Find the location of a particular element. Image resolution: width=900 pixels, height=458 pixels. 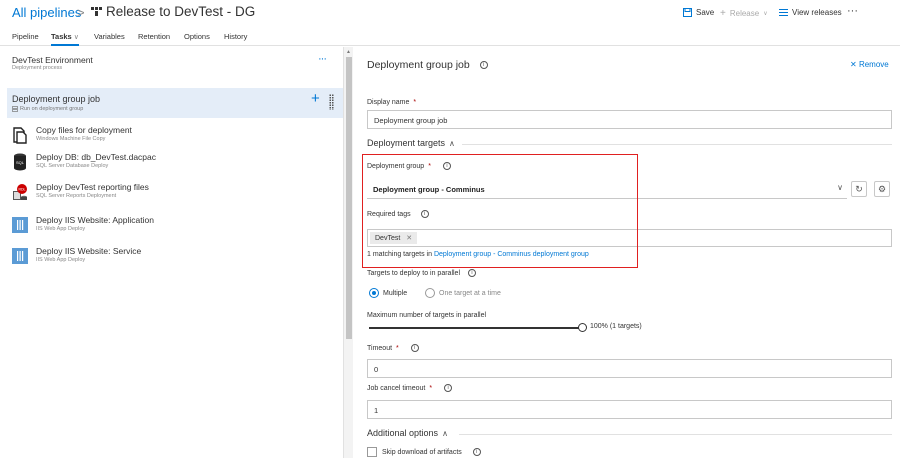

refresh-icon: ↻ is located at coordinates (859, 188).